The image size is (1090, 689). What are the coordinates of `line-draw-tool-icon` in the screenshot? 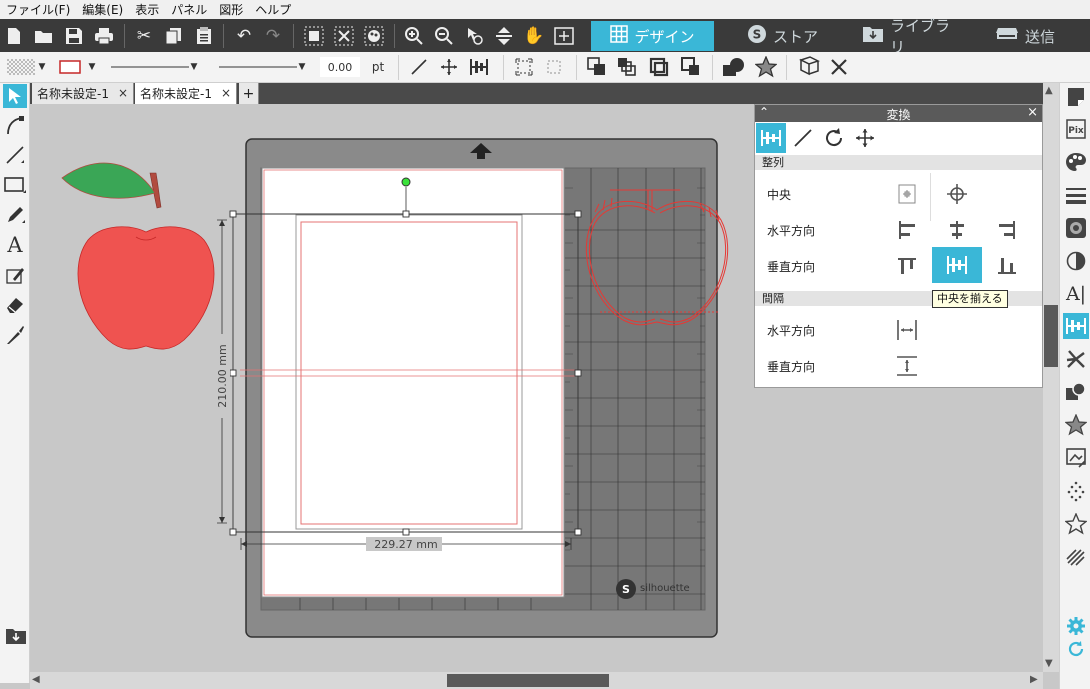 It's located at (15, 155).